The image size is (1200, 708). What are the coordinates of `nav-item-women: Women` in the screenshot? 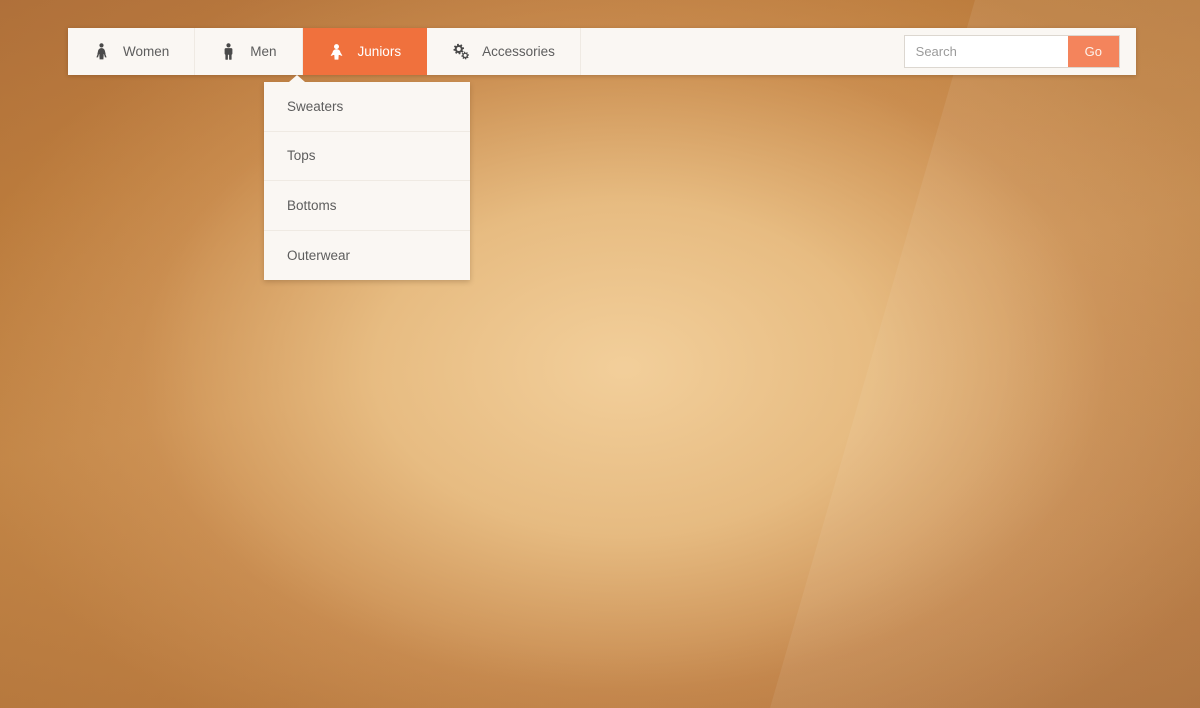 It's located at (132, 51).